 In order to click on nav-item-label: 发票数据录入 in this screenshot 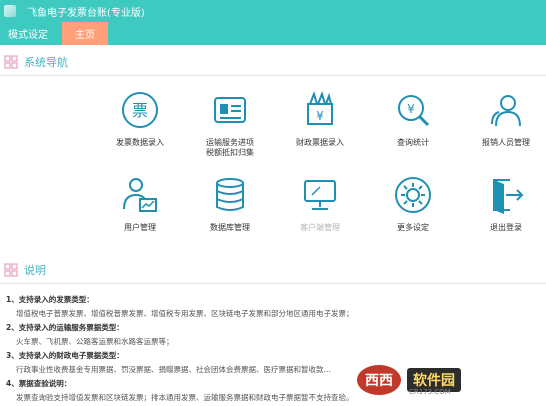, I will do `click(140, 142)`.